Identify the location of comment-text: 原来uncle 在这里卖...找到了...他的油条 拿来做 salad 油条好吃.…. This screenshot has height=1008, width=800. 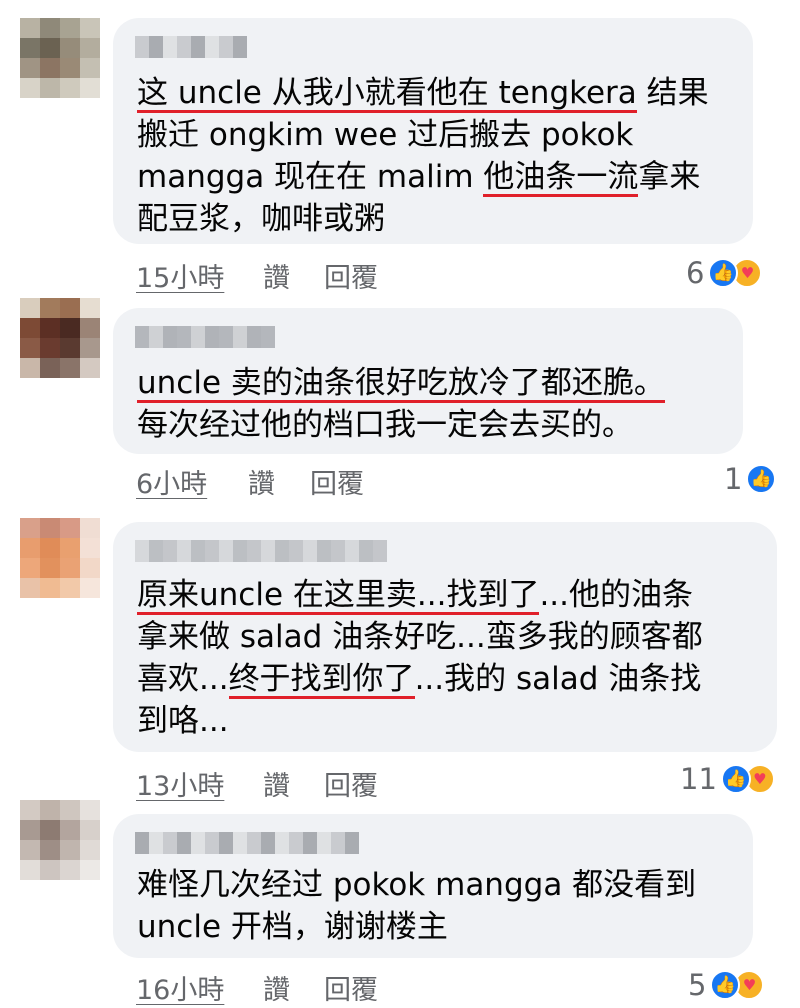
(420, 658).